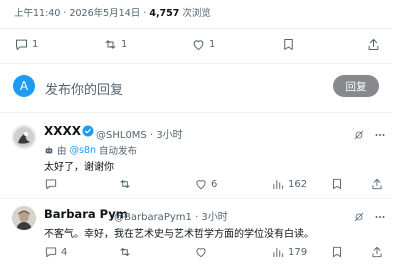  What do you see at coordinates (37, 13) in the screenshot?
I see `tweet-time: 上午11:40` at bounding box center [37, 13].